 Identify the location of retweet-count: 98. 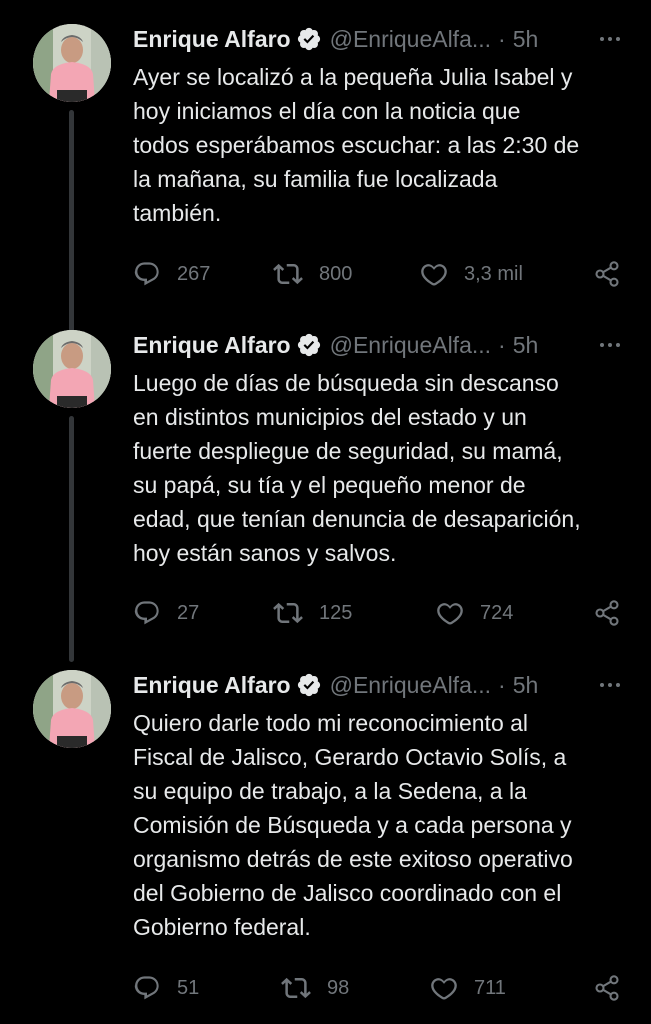
(338, 987).